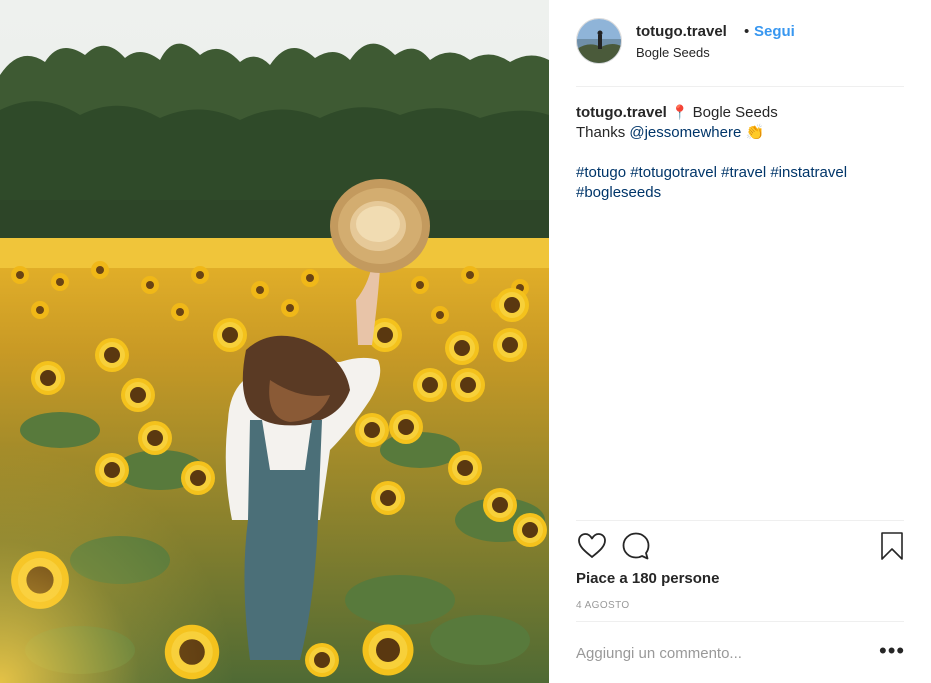 The width and height of the screenshot is (931, 683). I want to click on profile-avatar, so click(599, 41).